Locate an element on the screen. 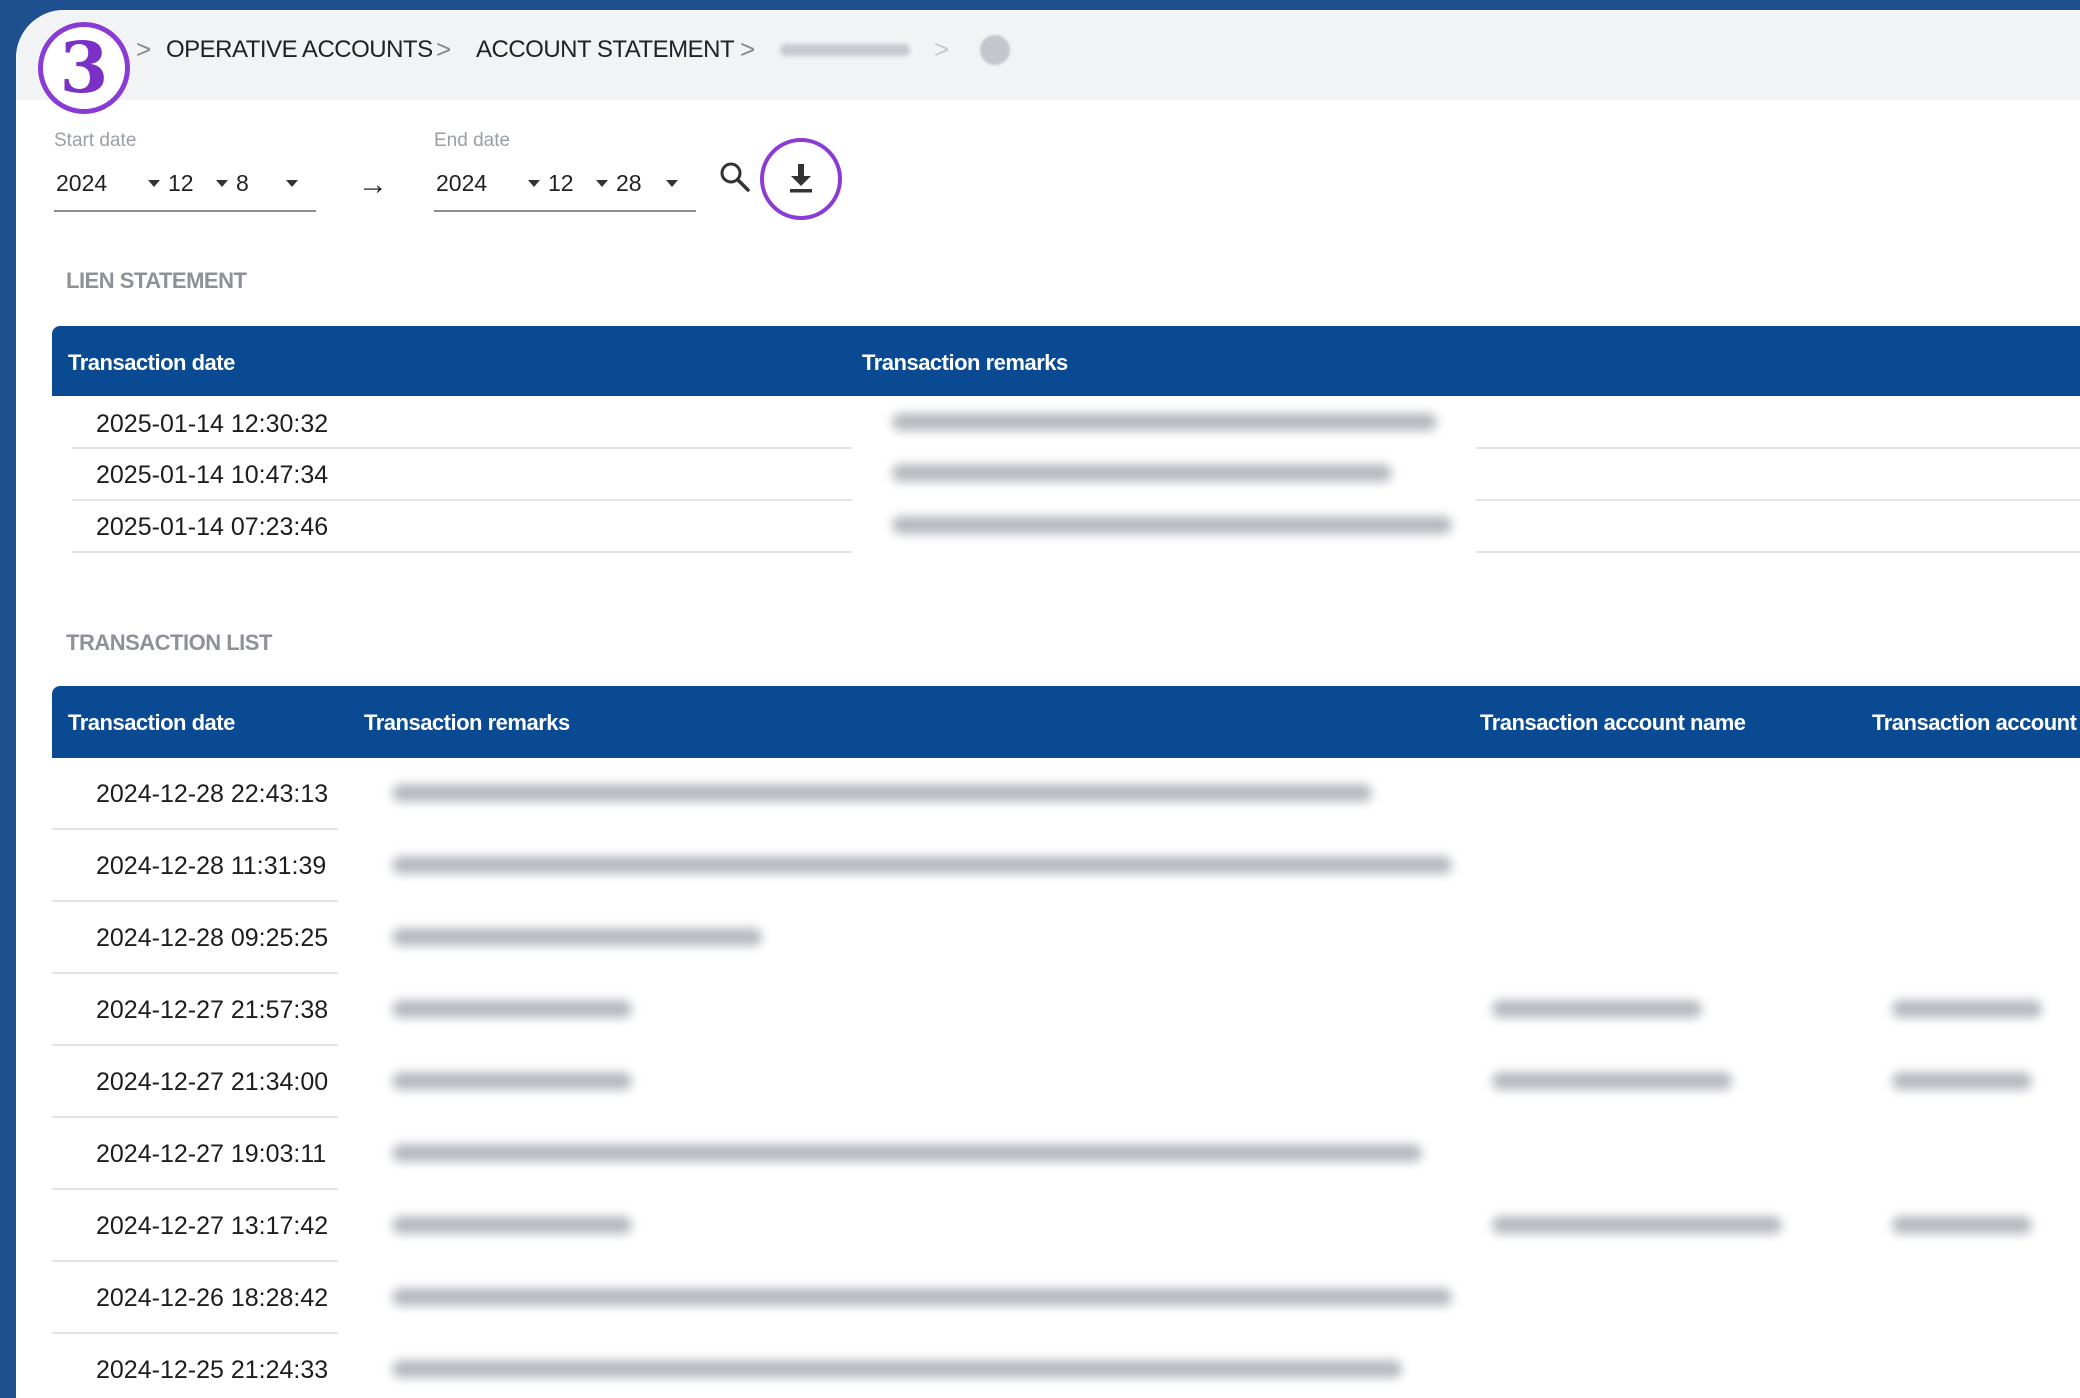 The image size is (2080, 1398). start-date-label: Start date is located at coordinates (95, 140).